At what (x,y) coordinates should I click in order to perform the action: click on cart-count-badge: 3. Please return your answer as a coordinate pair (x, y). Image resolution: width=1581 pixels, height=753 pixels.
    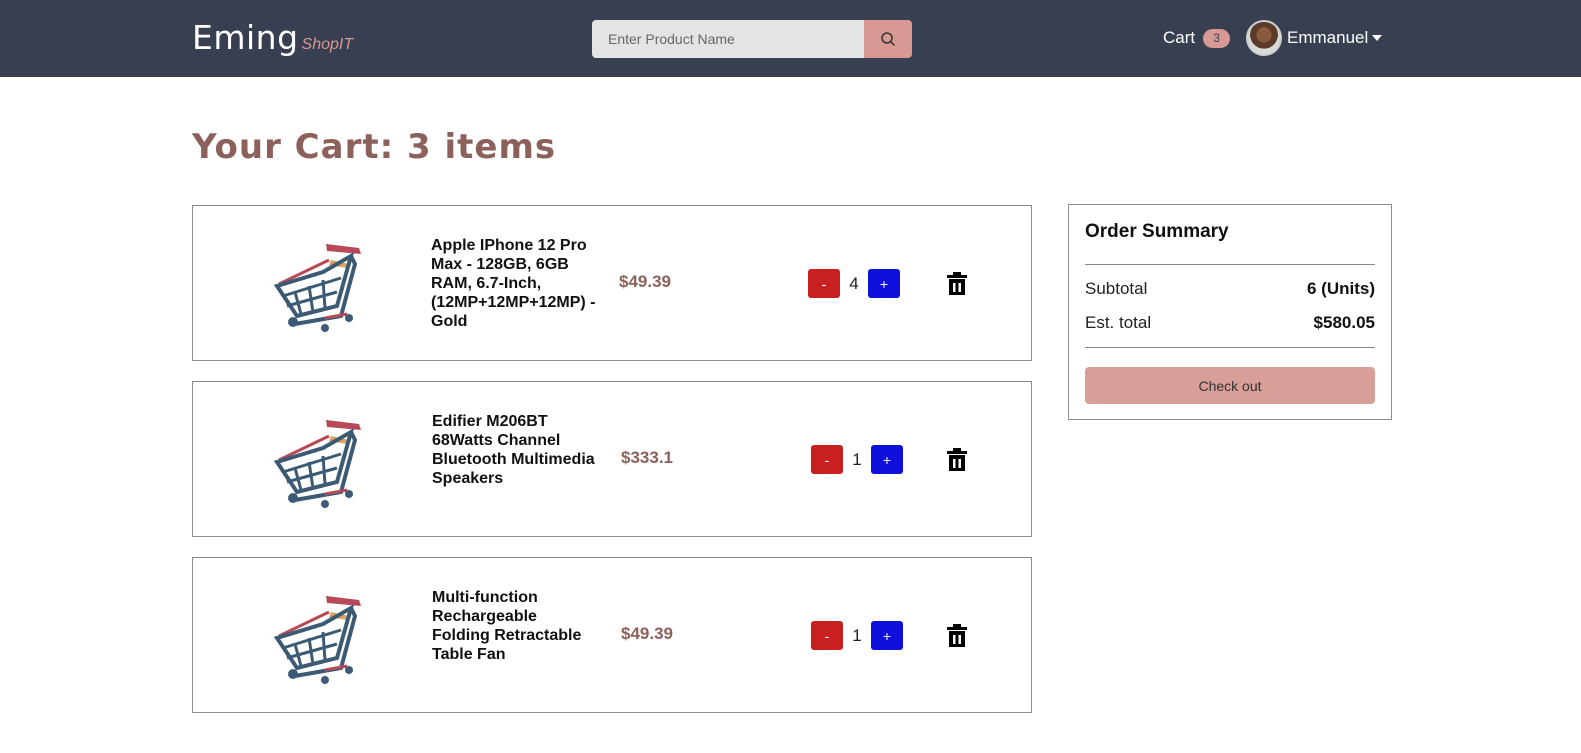
    Looking at the image, I should click on (1217, 38).